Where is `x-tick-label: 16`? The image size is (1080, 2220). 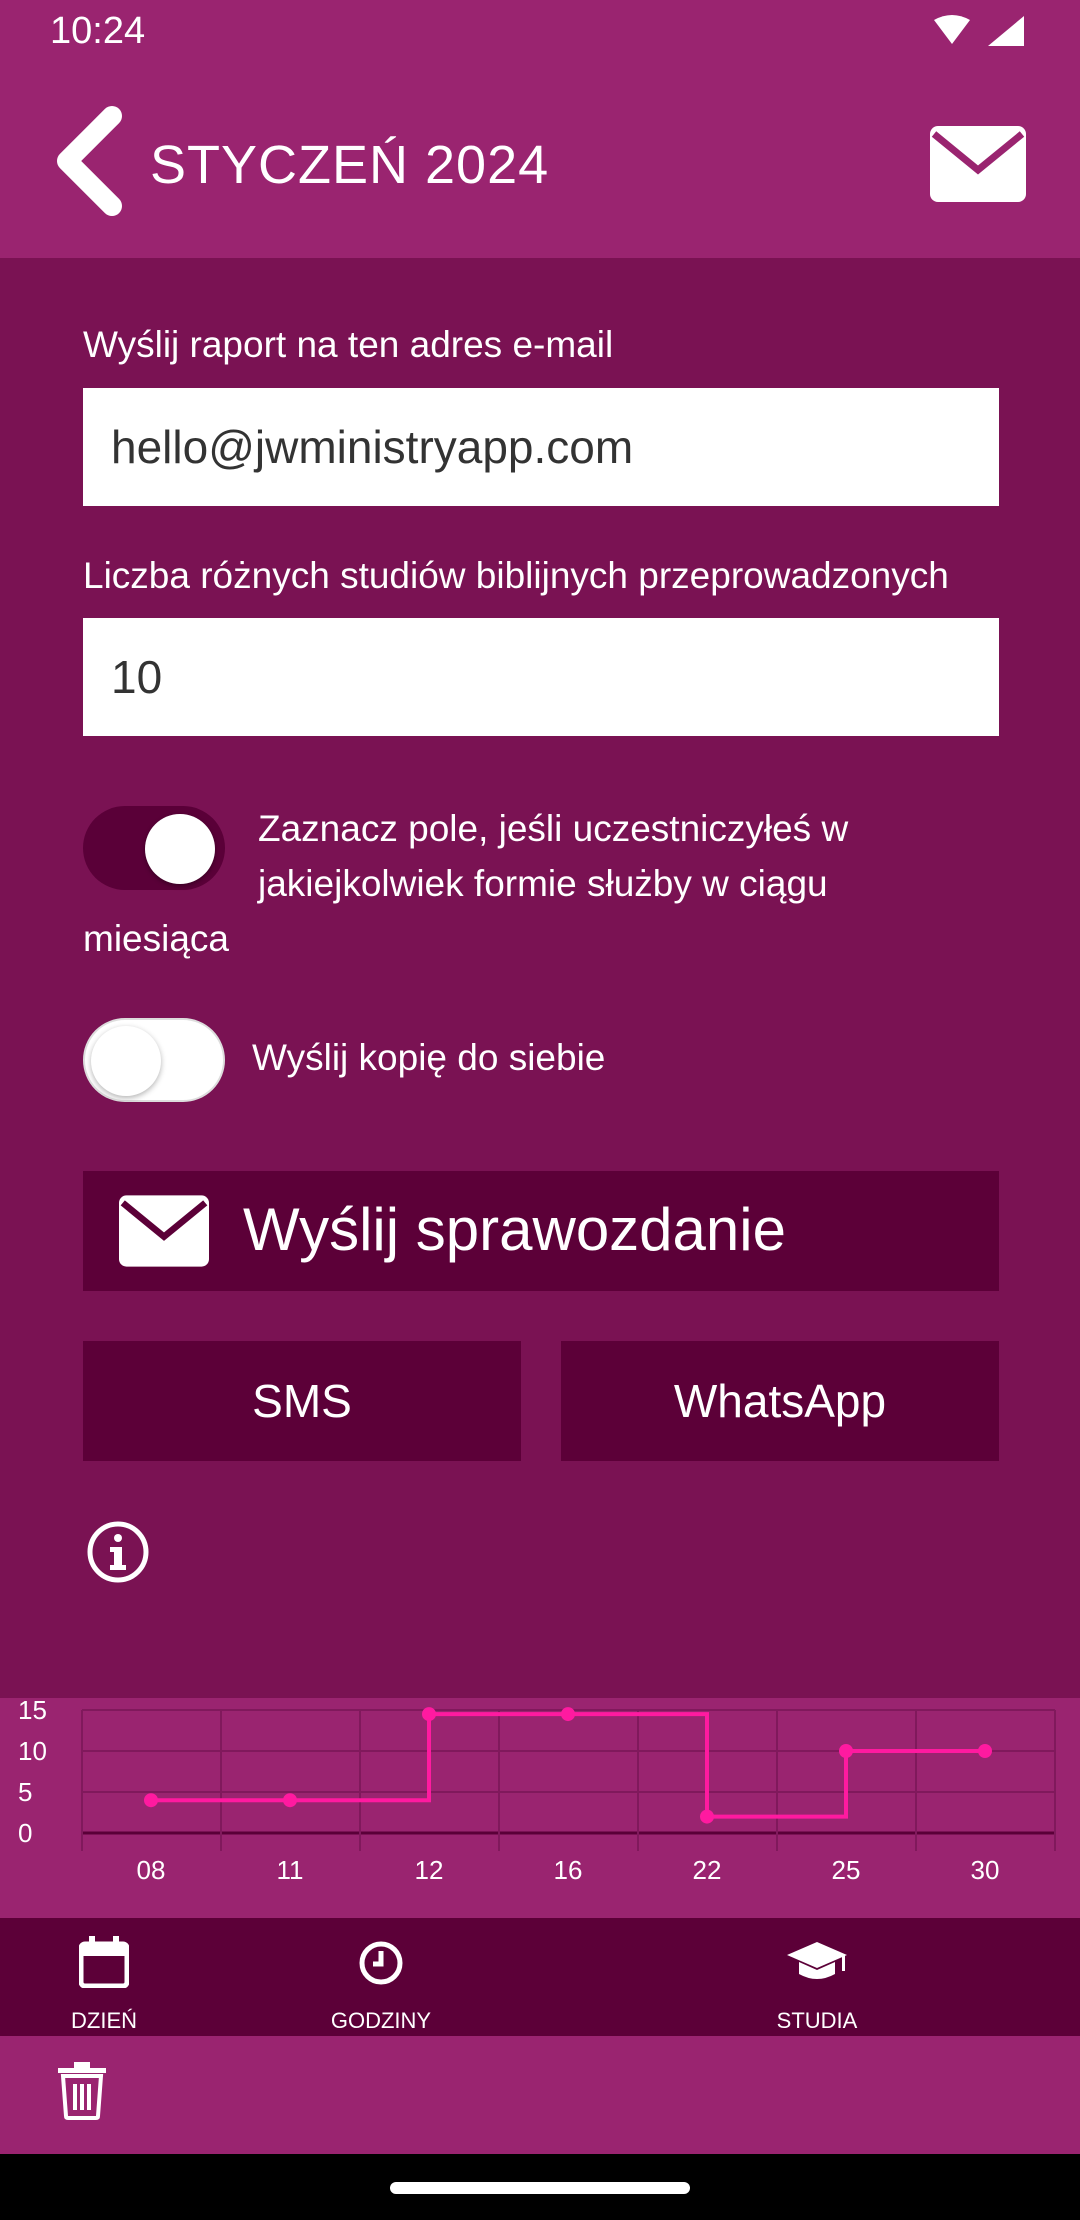
x-tick-label: 16 is located at coordinates (568, 1870).